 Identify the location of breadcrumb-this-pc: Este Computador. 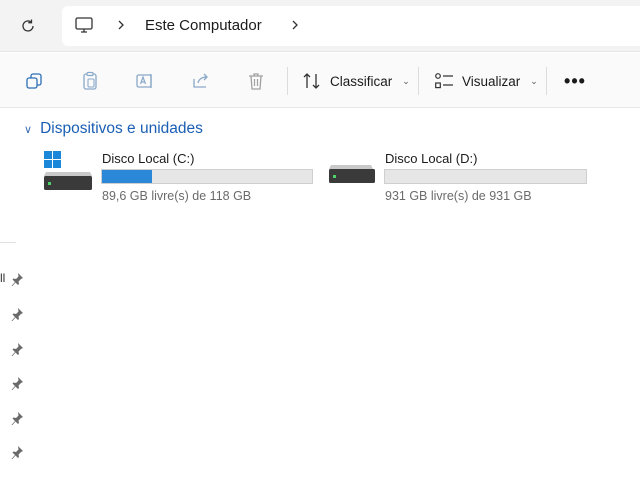
(203, 25).